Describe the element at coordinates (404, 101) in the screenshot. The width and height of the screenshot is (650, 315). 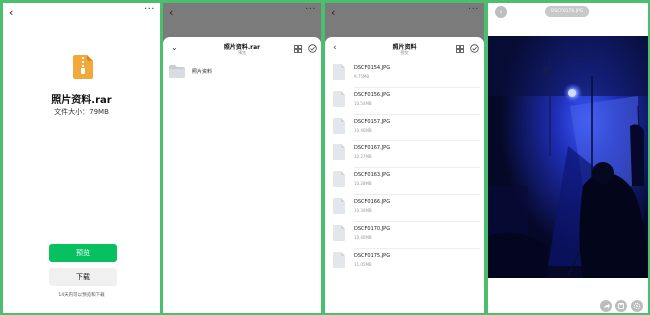
I see `file-row: DSCF0156.JPG 10.54MB` at that location.